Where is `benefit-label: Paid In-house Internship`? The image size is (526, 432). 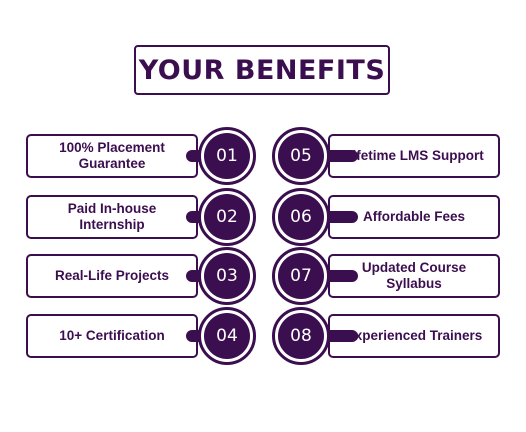 benefit-label: Paid In-house Internship is located at coordinates (112, 217).